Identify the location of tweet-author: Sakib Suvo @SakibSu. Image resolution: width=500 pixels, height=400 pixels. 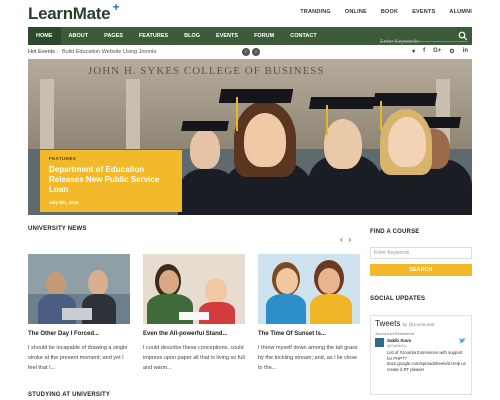
(421, 343).